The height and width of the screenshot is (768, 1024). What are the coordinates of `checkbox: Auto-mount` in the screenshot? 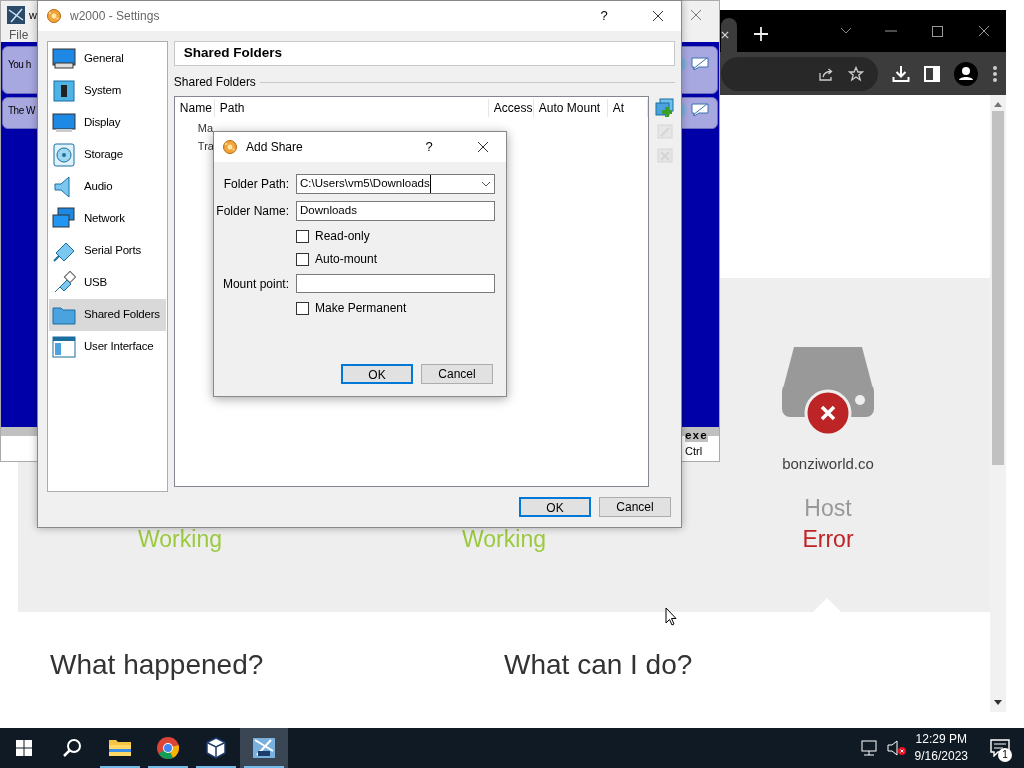 It's located at (395, 259).